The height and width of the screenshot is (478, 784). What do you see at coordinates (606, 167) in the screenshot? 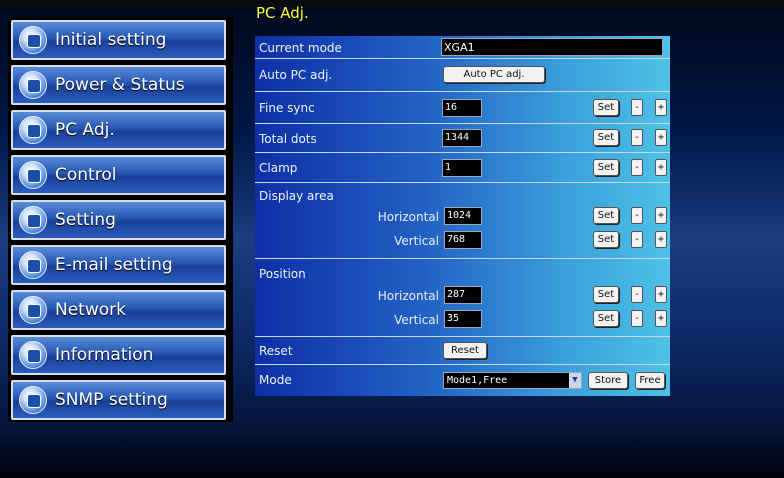
I see `clamp-set-button: Set` at bounding box center [606, 167].